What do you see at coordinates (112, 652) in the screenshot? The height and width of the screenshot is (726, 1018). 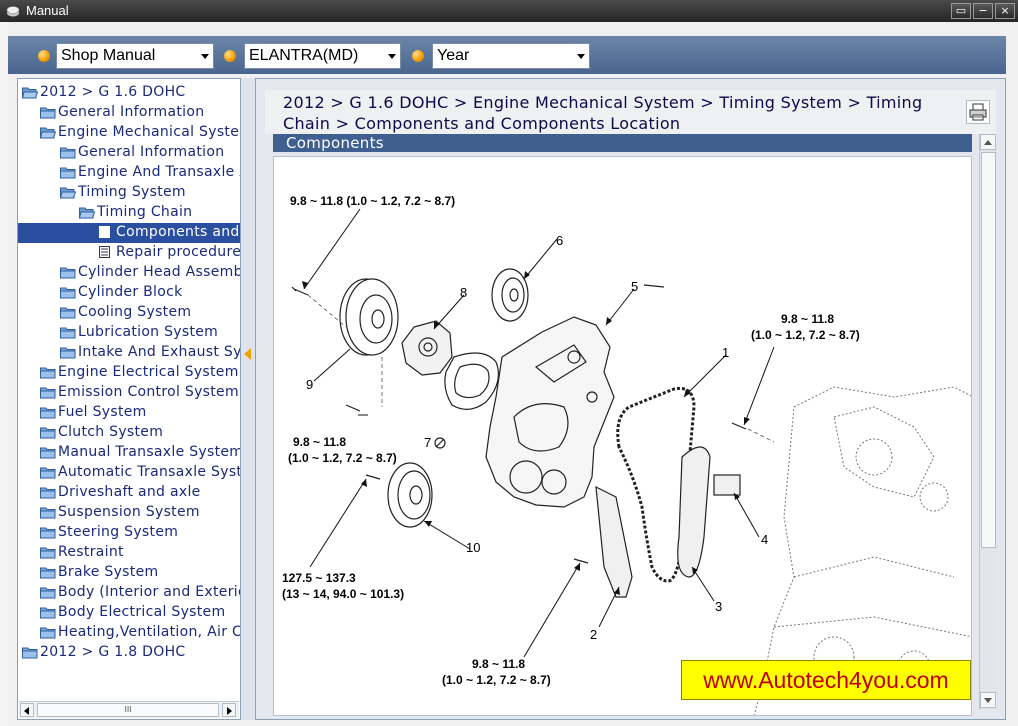 I see `tree-item-label: 2012 > G 1.8 DOHC` at bounding box center [112, 652].